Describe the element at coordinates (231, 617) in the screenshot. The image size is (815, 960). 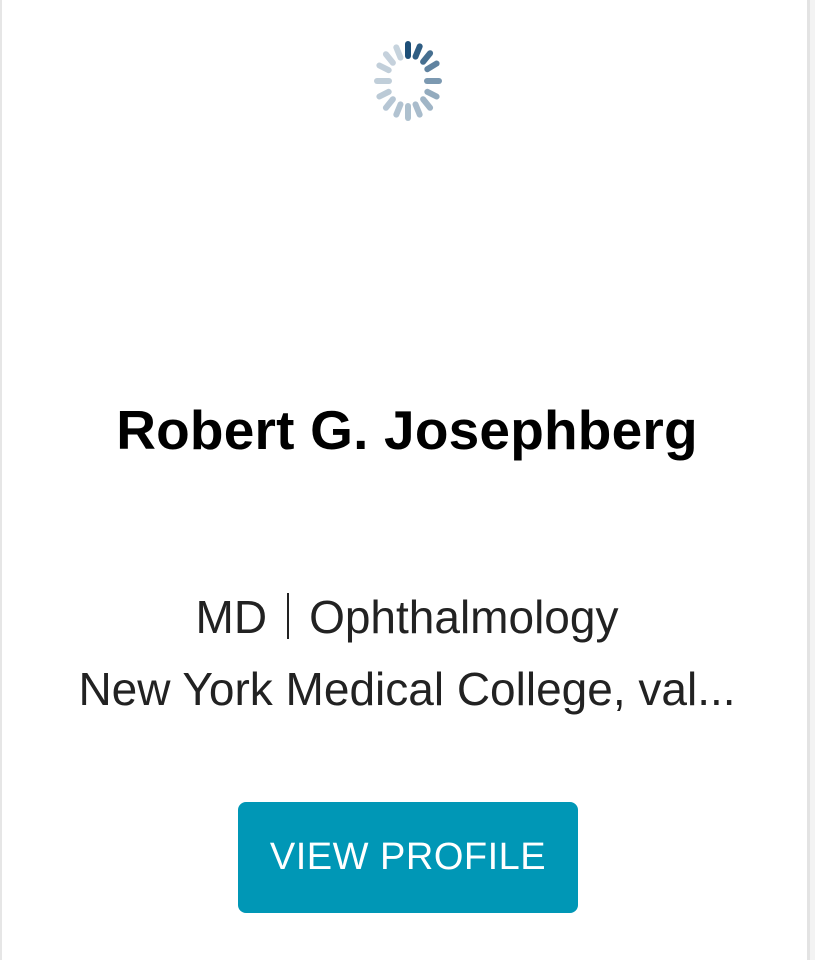
I see `doctor-degree: MD` at that location.